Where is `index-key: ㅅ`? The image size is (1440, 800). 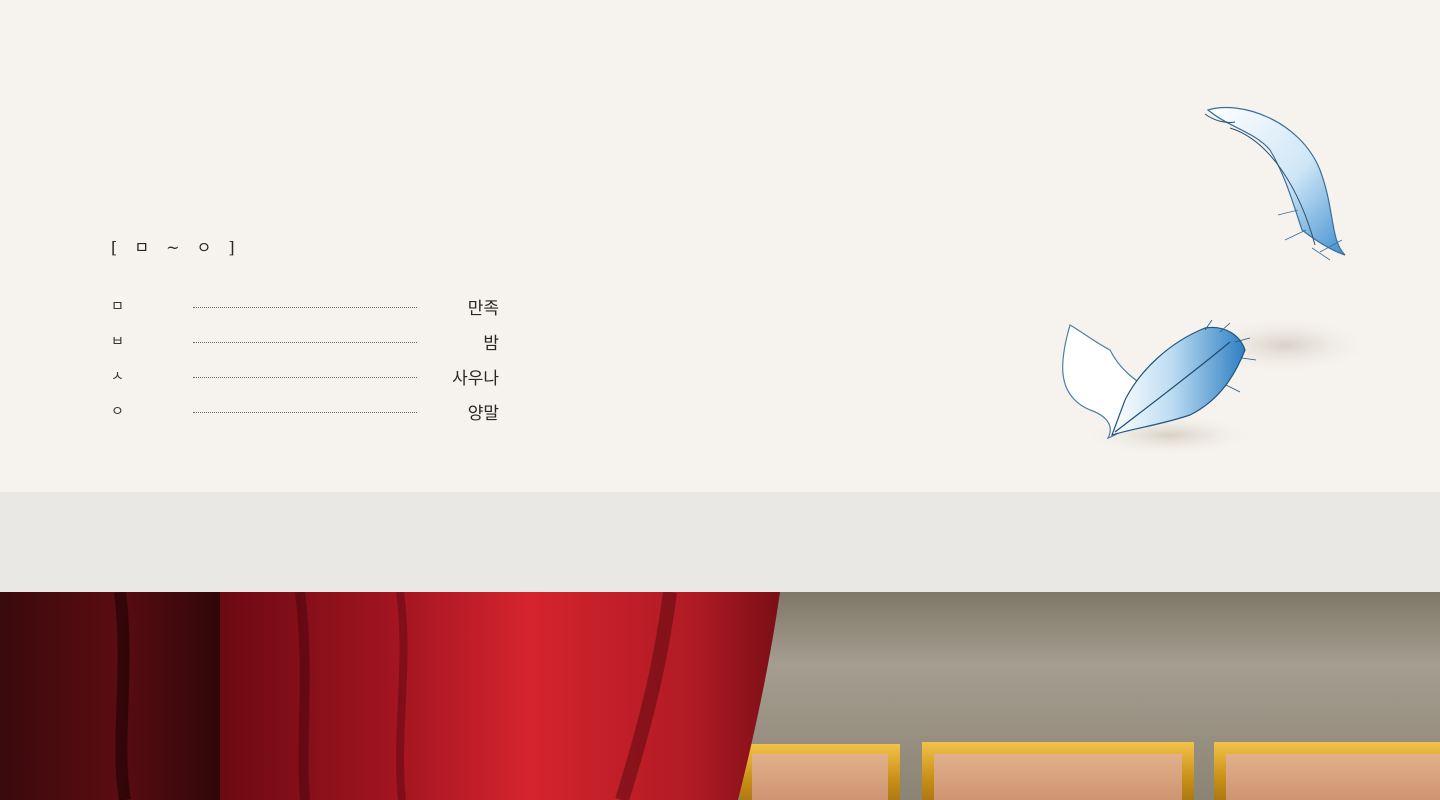 index-key: ㅅ is located at coordinates (117, 377).